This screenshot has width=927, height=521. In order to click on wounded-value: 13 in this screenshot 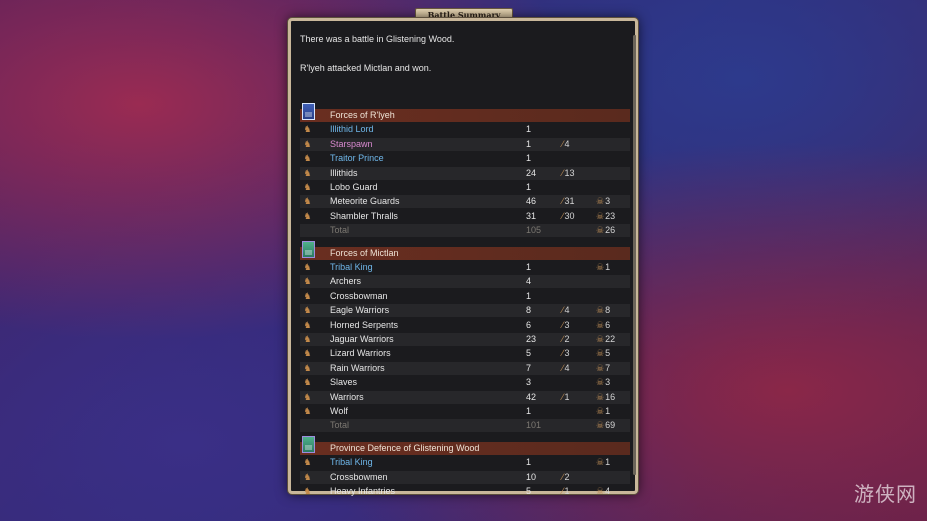, I will do `click(569, 172)`.